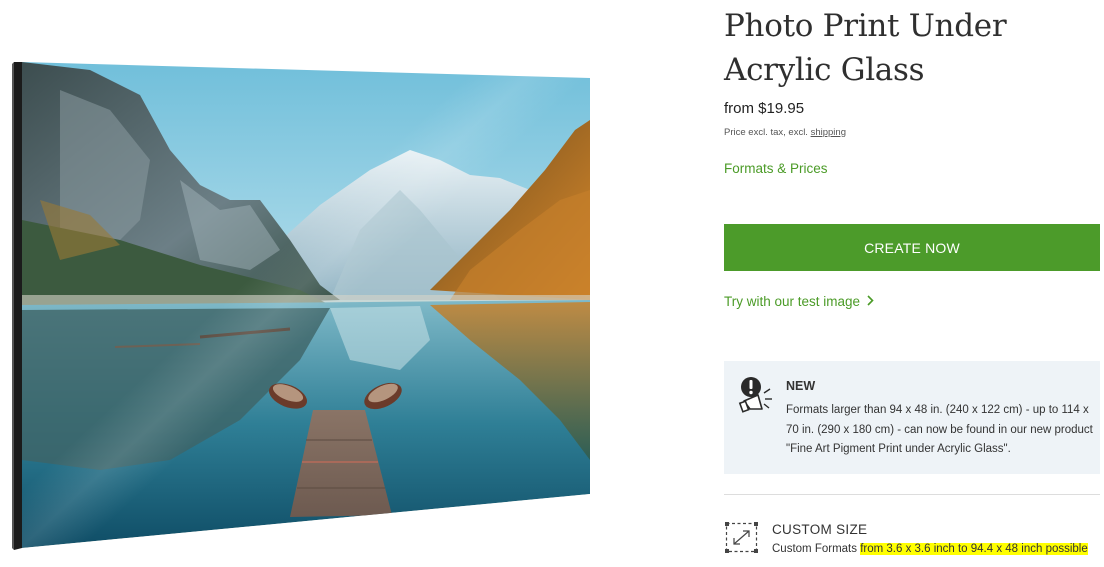  I want to click on create-now-button: CREATE NOW, so click(912, 247).